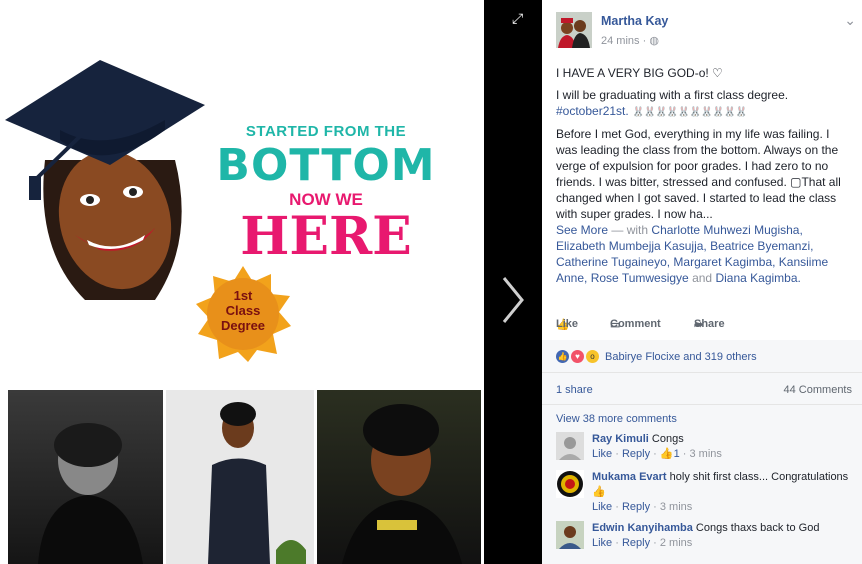 The height and width of the screenshot is (564, 862). What do you see at coordinates (243, 295) in the screenshot?
I see `badge-line-1: 1st` at bounding box center [243, 295].